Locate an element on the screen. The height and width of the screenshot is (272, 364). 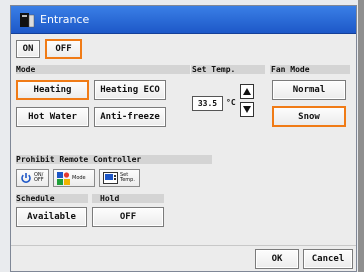
mode-label: Mode is located at coordinates (26, 69).